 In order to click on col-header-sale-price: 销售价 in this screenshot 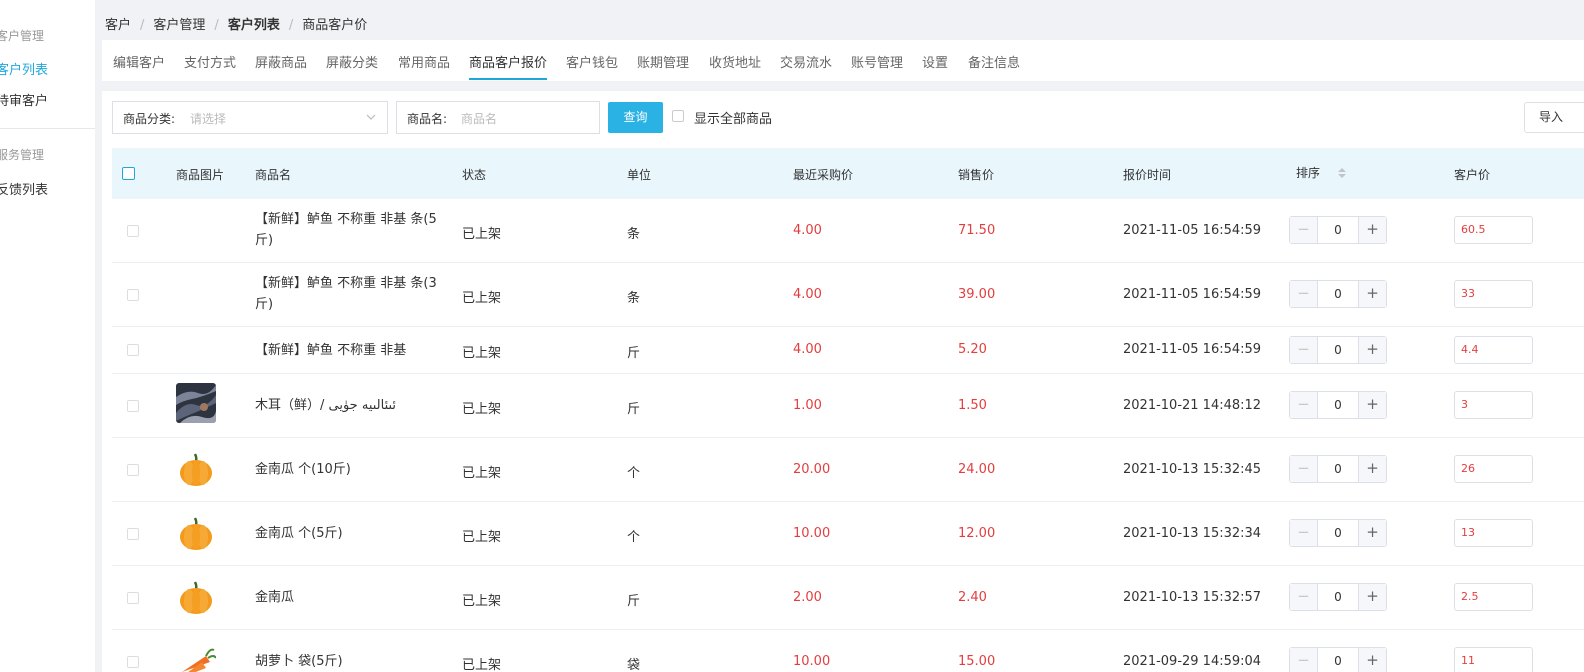, I will do `click(976, 175)`.